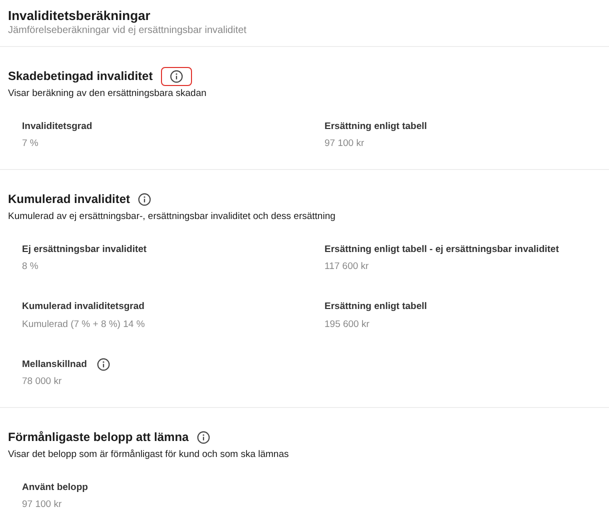 The image size is (609, 523). Describe the element at coordinates (149, 454) in the screenshot. I see `section-description: Visar det belopp som är förmånligast för kund och som ska lämnas` at that location.